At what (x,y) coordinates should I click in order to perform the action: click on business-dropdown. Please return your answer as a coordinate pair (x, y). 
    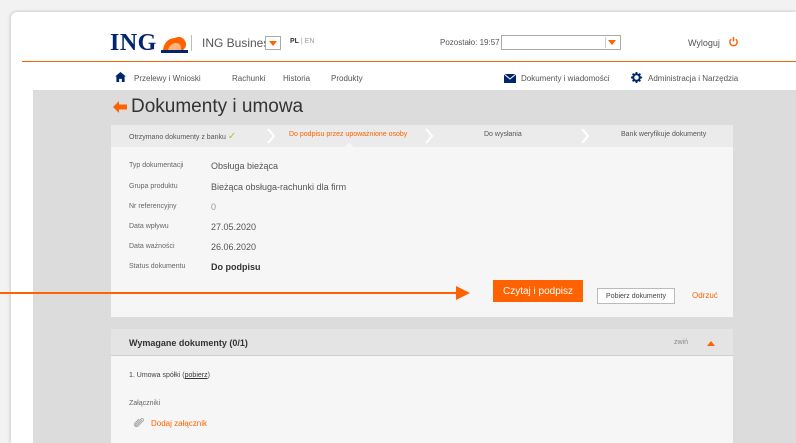
    Looking at the image, I should click on (273, 43).